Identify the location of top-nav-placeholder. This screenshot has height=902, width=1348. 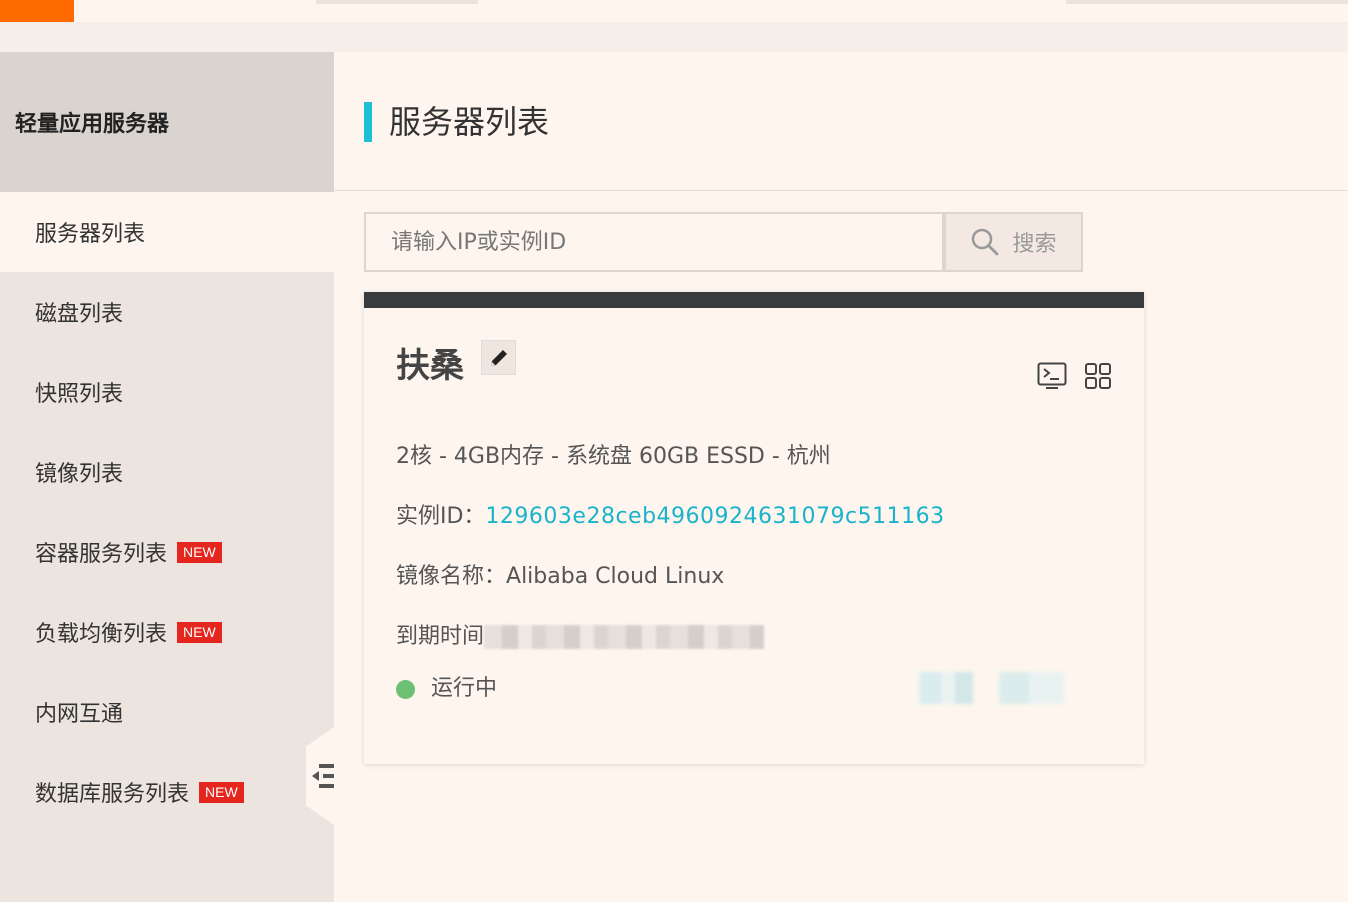
(397, 2).